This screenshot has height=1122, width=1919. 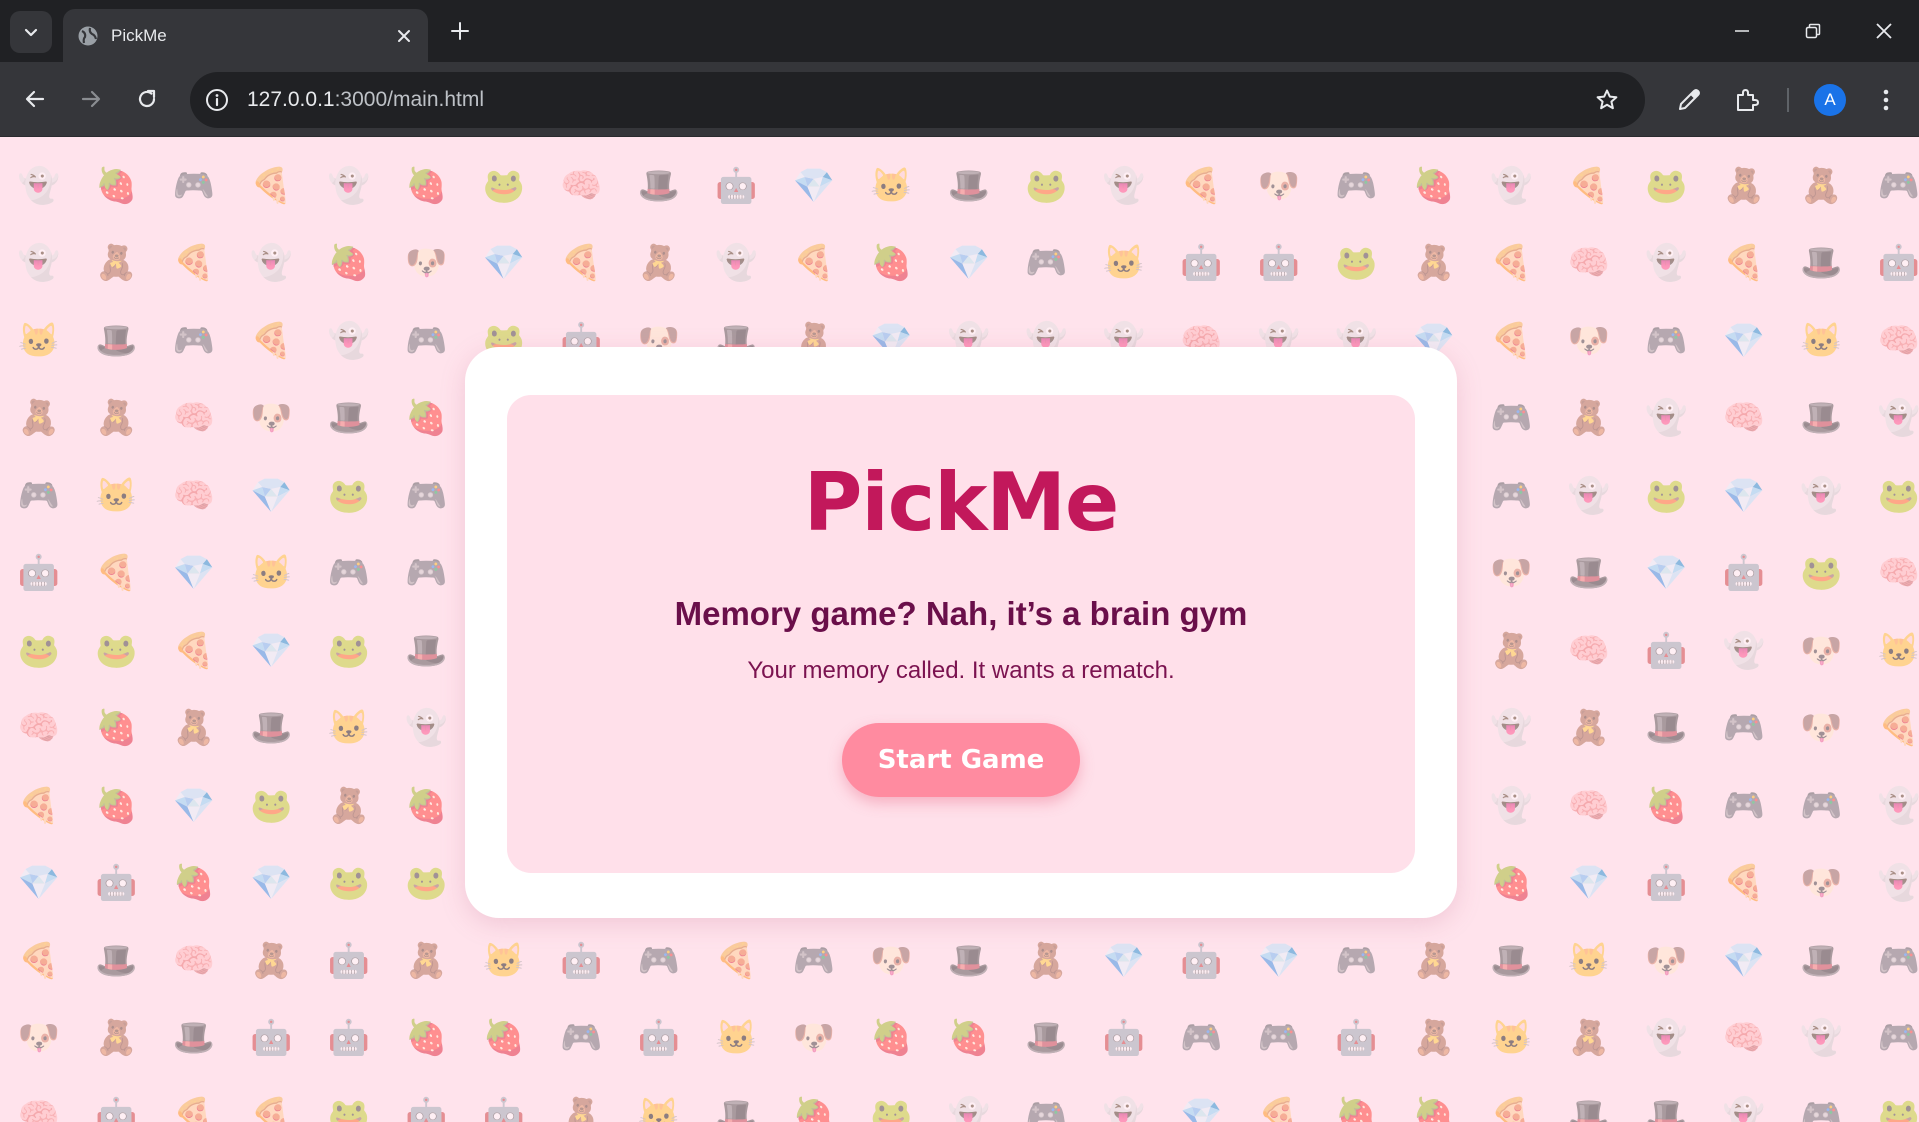 I want to click on minimize-button, so click(x=1741, y=31).